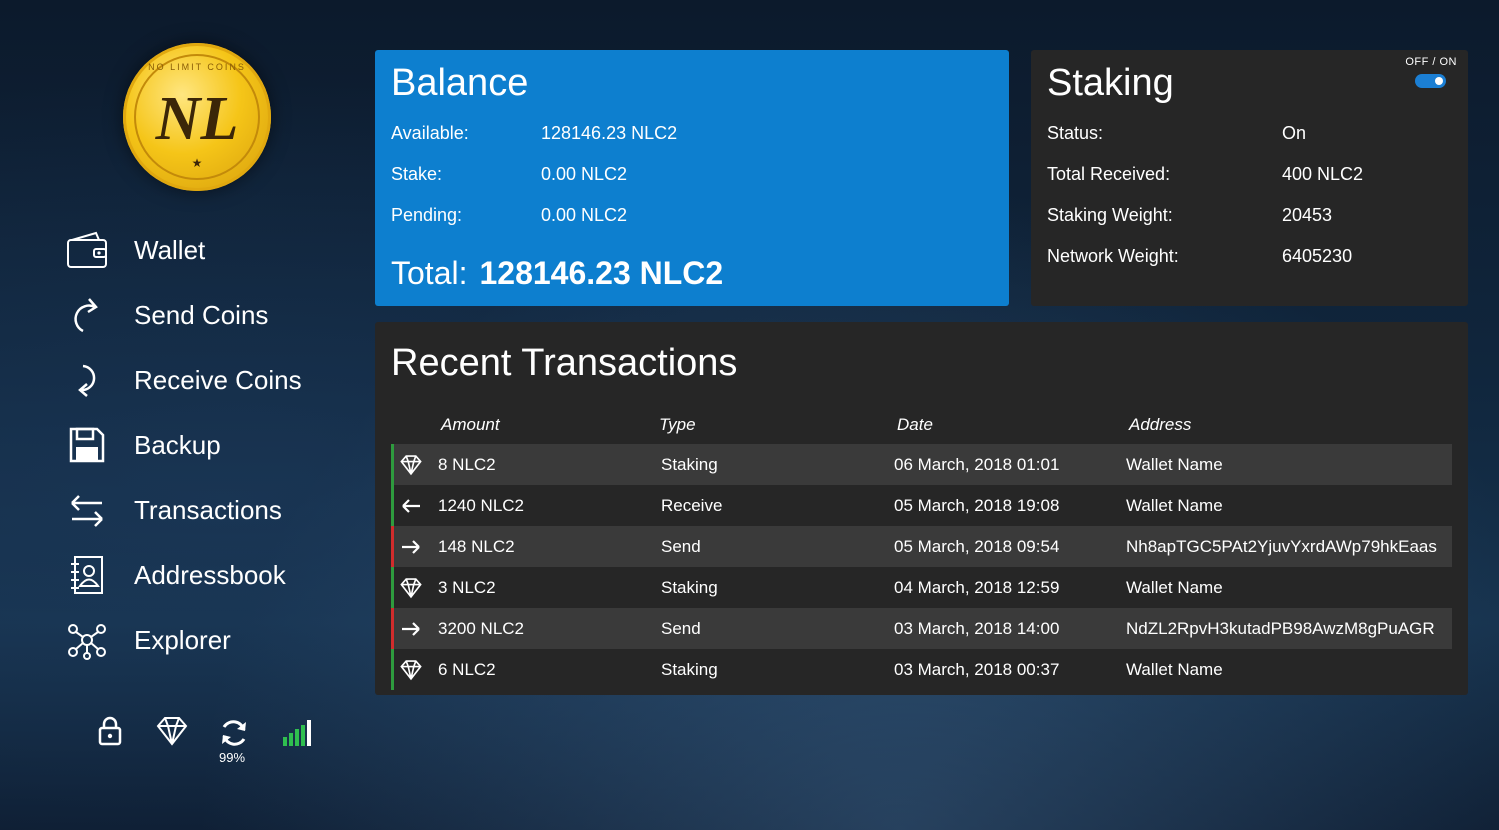 This screenshot has height=830, width=1499. What do you see at coordinates (977, 587) in the screenshot?
I see `cell-date: 04 March, 2018 12:59` at bounding box center [977, 587].